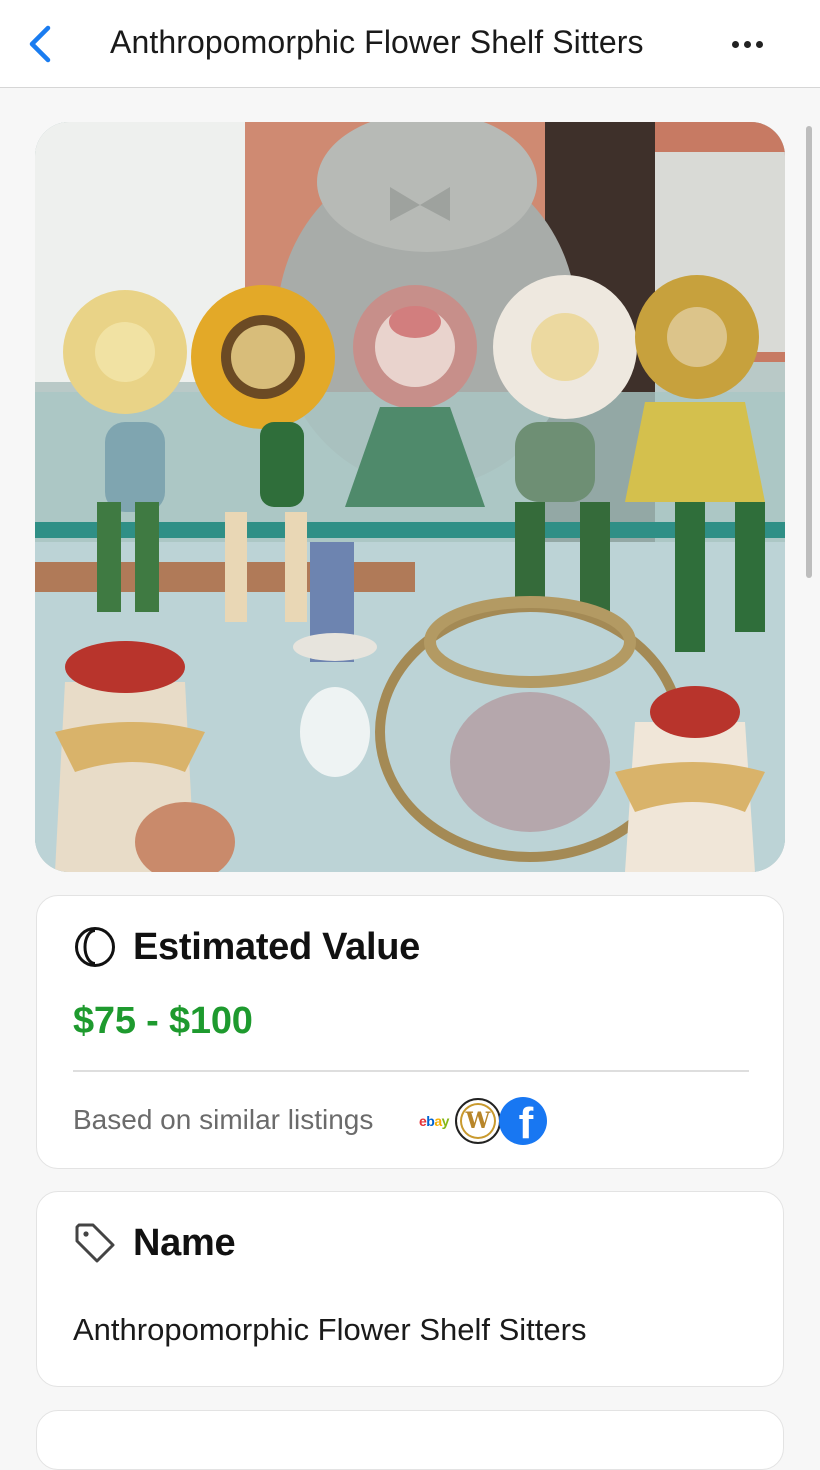 This screenshot has width=820, height=1470. What do you see at coordinates (809, 352) in the screenshot?
I see `scrollbar` at bounding box center [809, 352].